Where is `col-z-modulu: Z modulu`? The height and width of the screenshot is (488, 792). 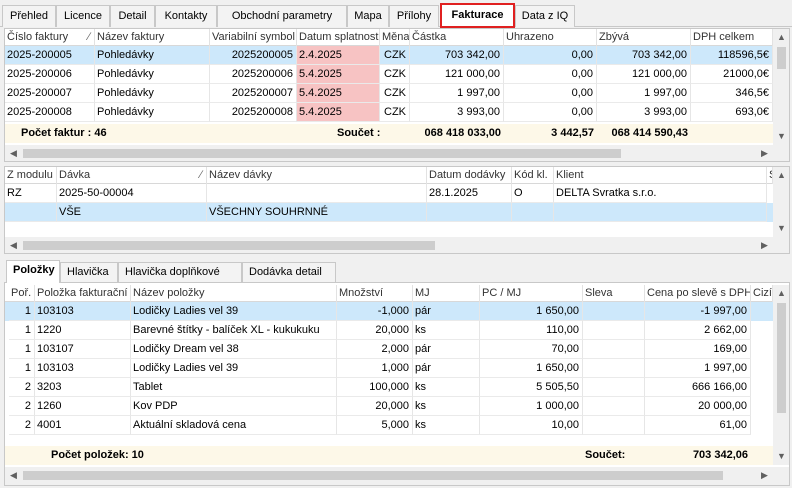 col-z-modulu: Z modulu is located at coordinates (31, 175).